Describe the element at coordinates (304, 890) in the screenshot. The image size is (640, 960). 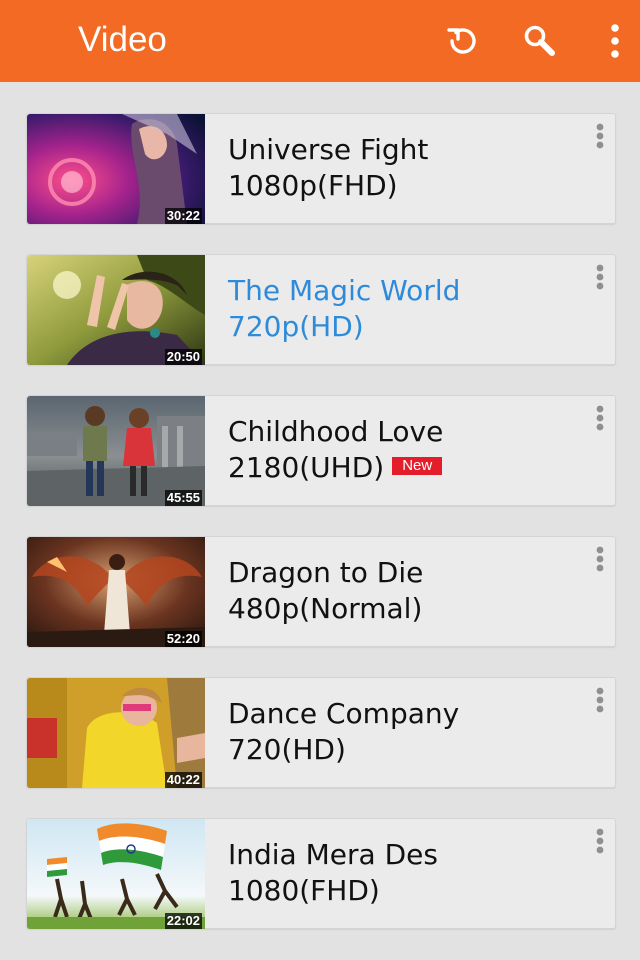
I see `video-quality: 1080(FHD)` at that location.